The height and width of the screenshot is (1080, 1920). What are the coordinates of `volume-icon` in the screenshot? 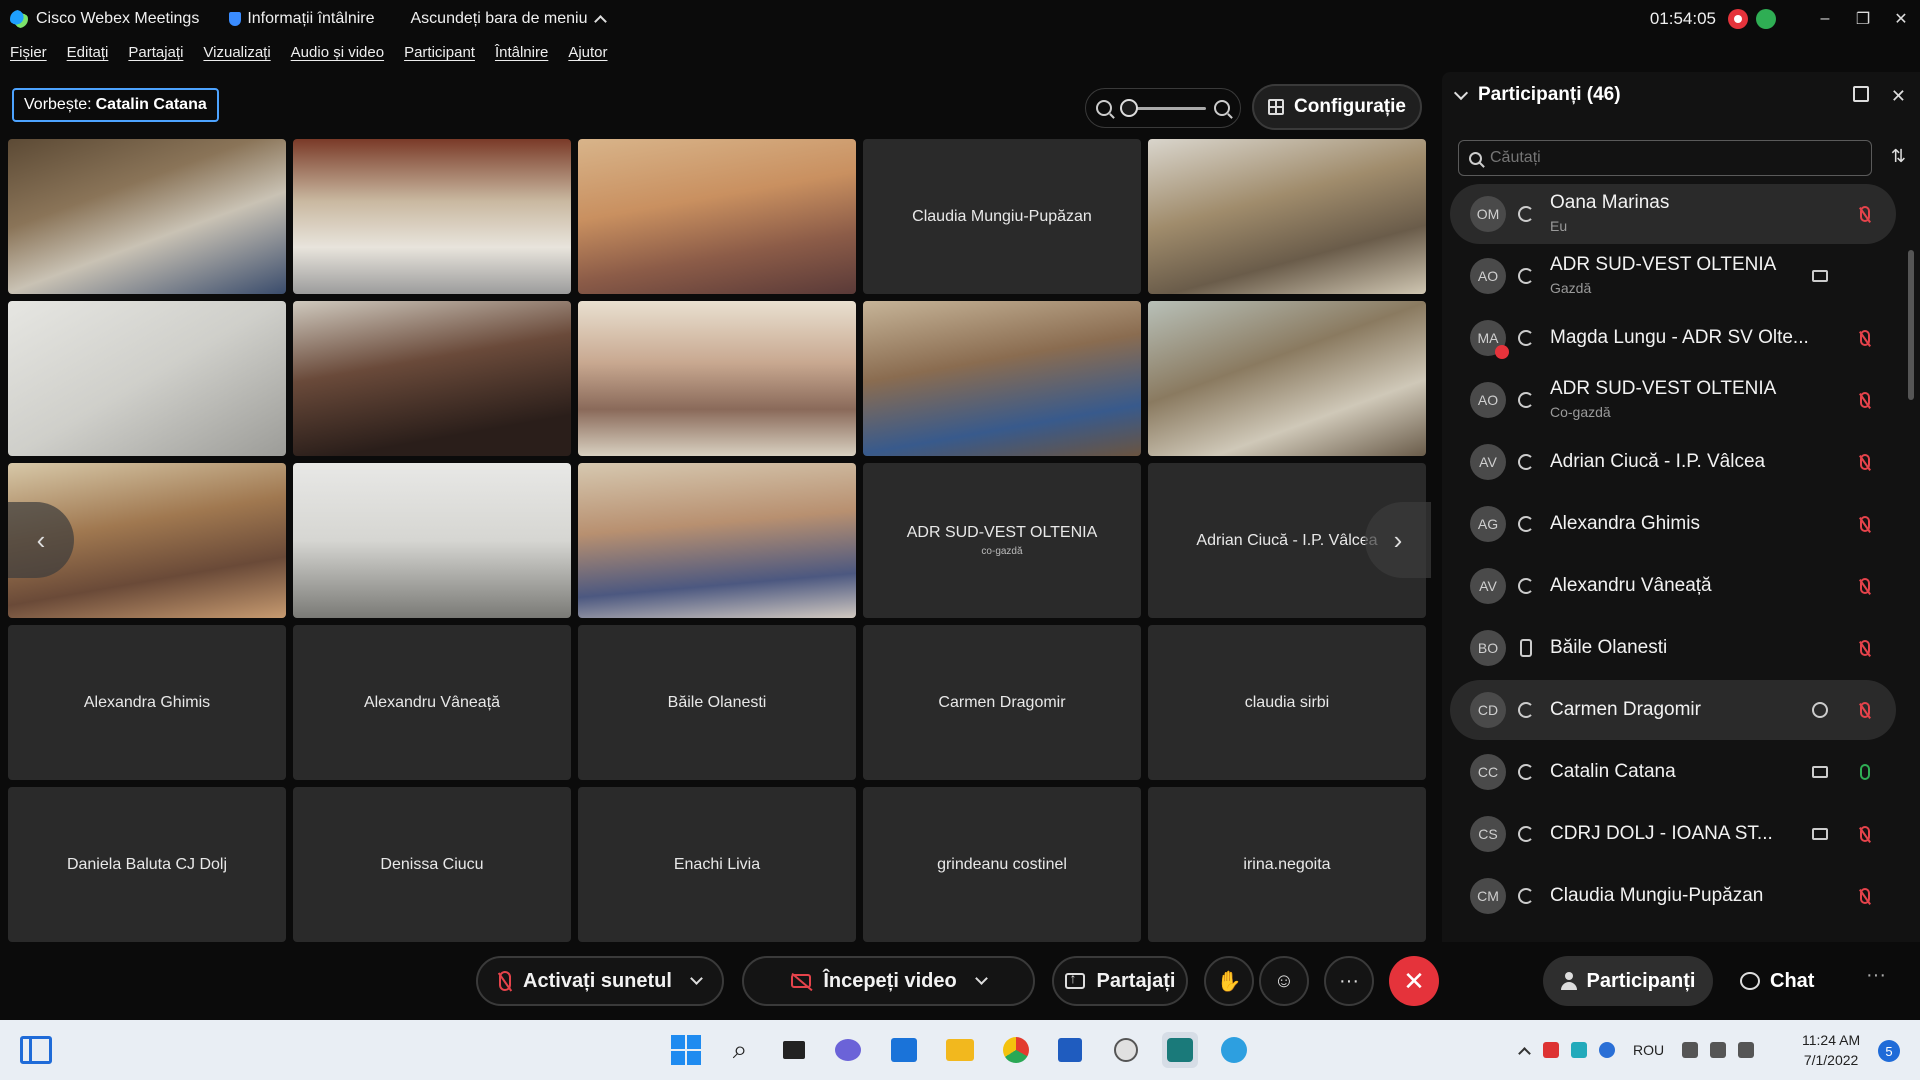 It's located at (1718, 1050).